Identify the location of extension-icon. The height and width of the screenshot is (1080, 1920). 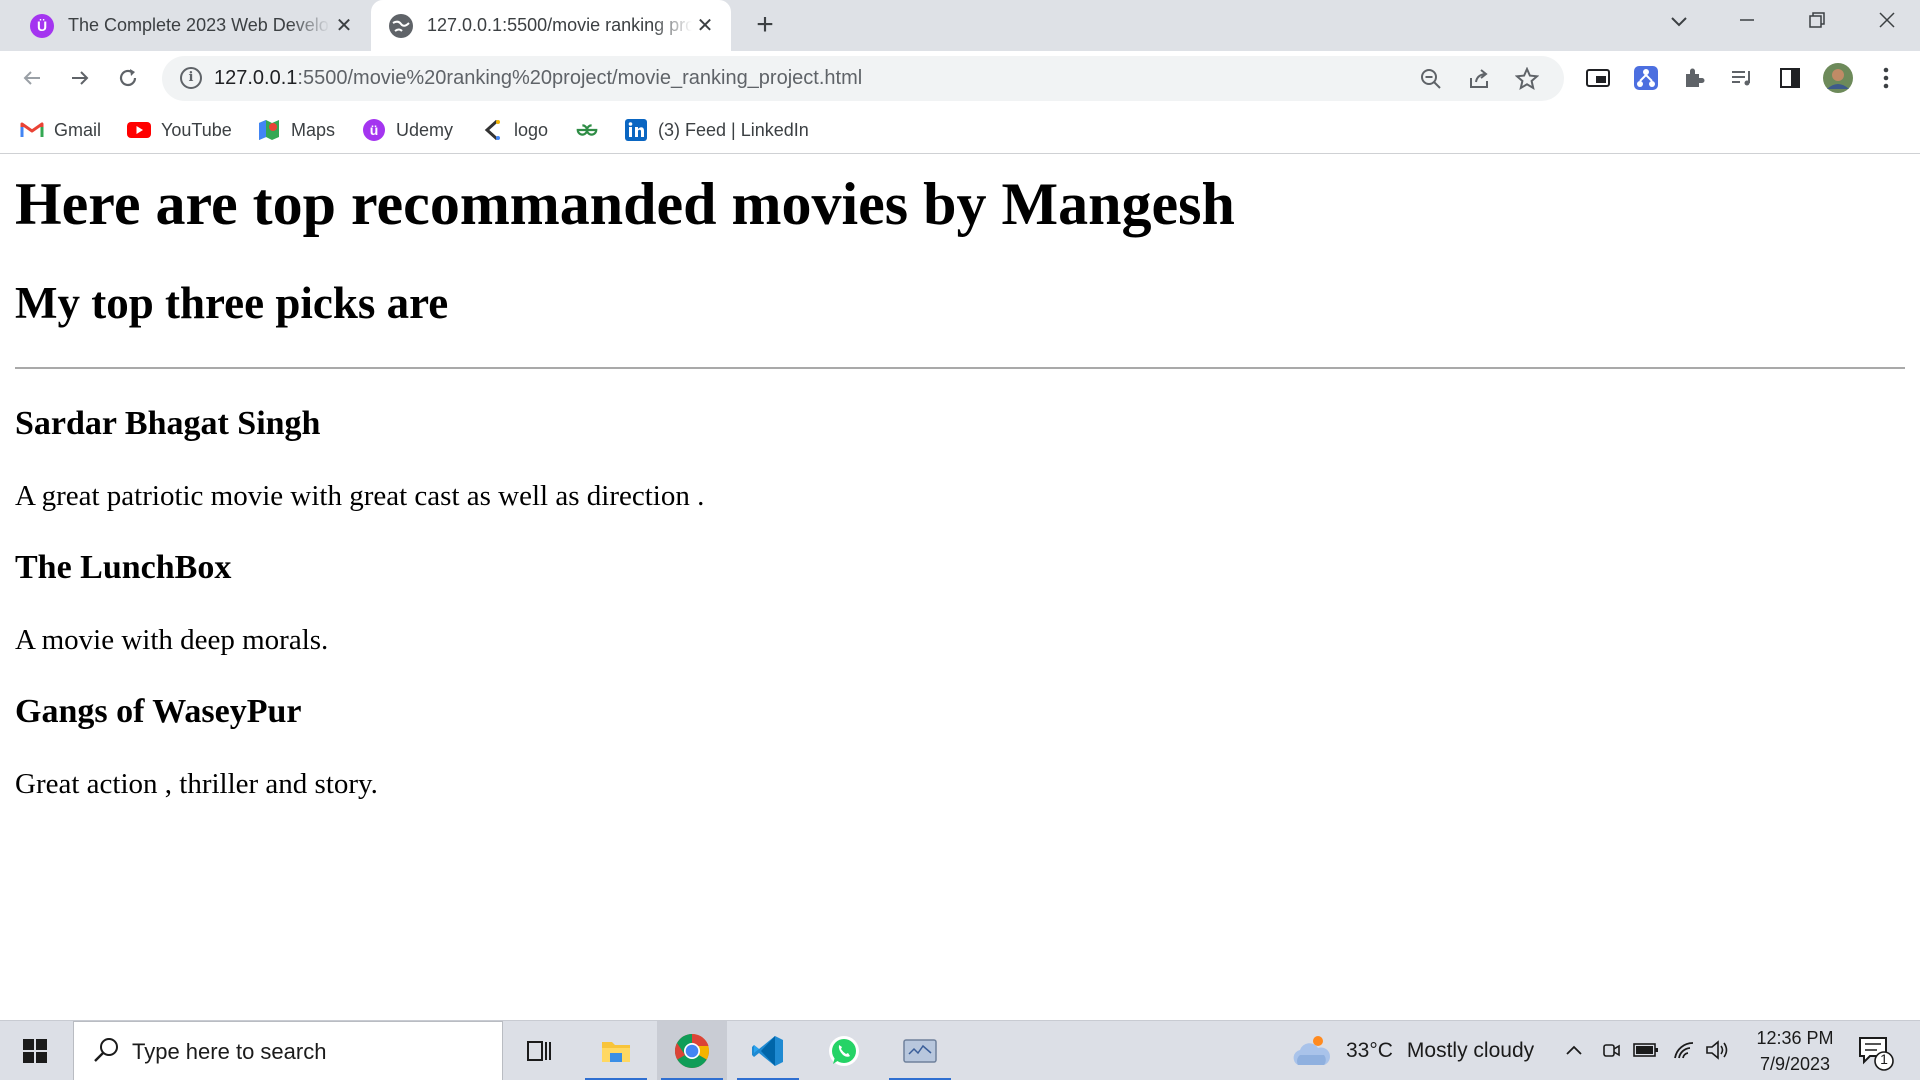
(1646, 78).